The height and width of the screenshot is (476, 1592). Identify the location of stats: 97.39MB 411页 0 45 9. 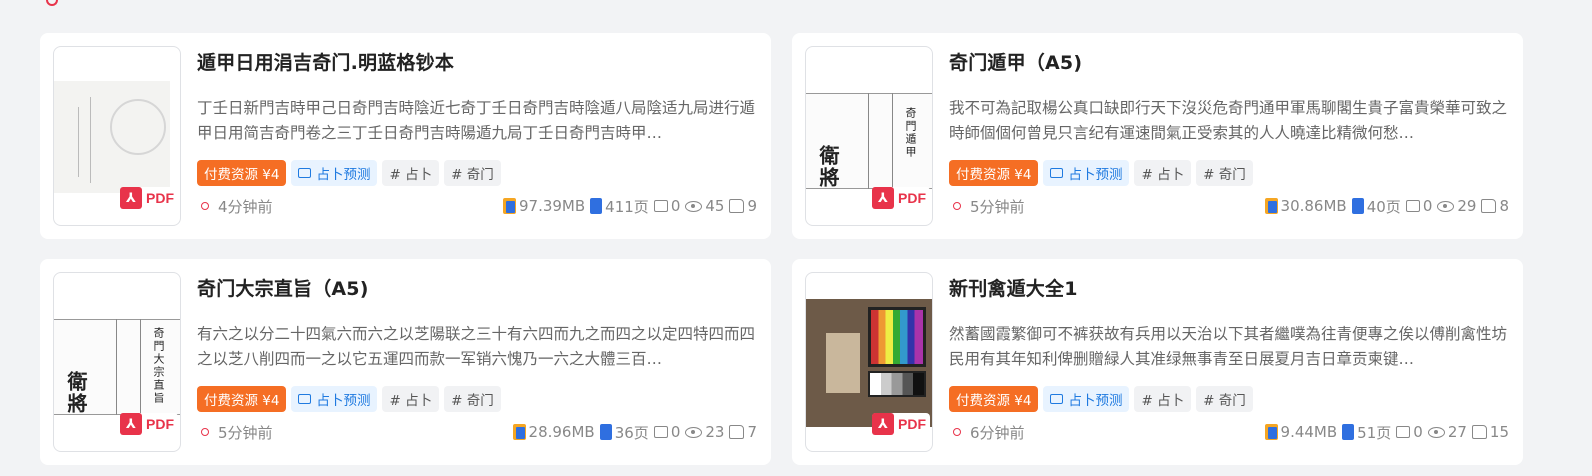
(629, 206).